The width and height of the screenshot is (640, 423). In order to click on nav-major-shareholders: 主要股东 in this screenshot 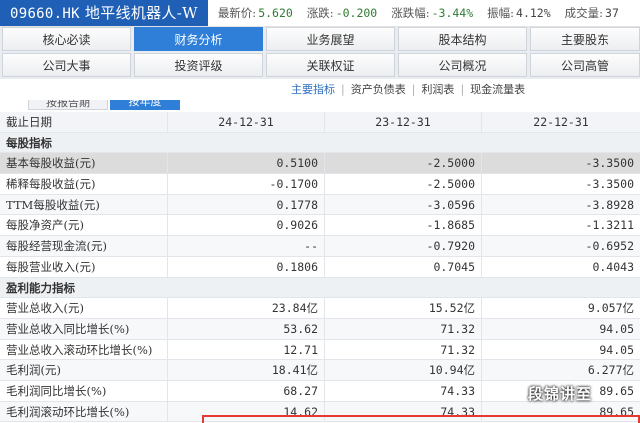, I will do `click(585, 39)`.